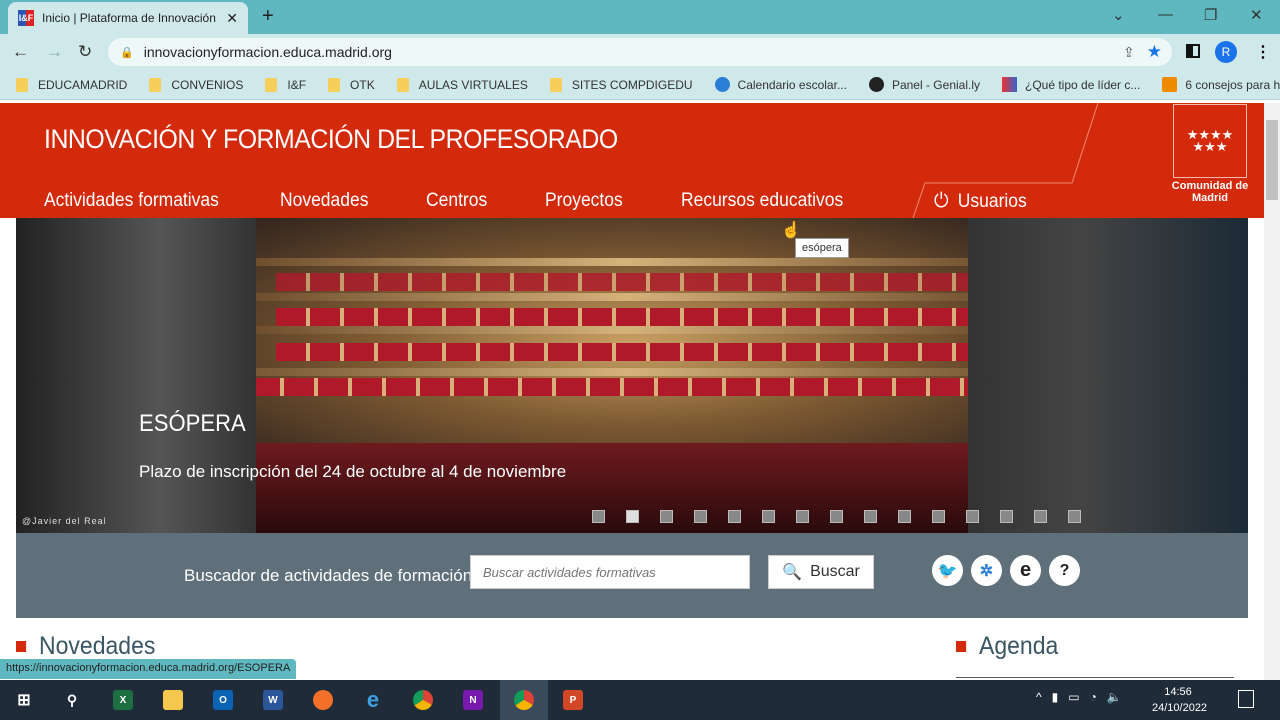  Describe the element at coordinates (1154, 52) in the screenshot. I see `bookmark-star-icon: ★` at that location.